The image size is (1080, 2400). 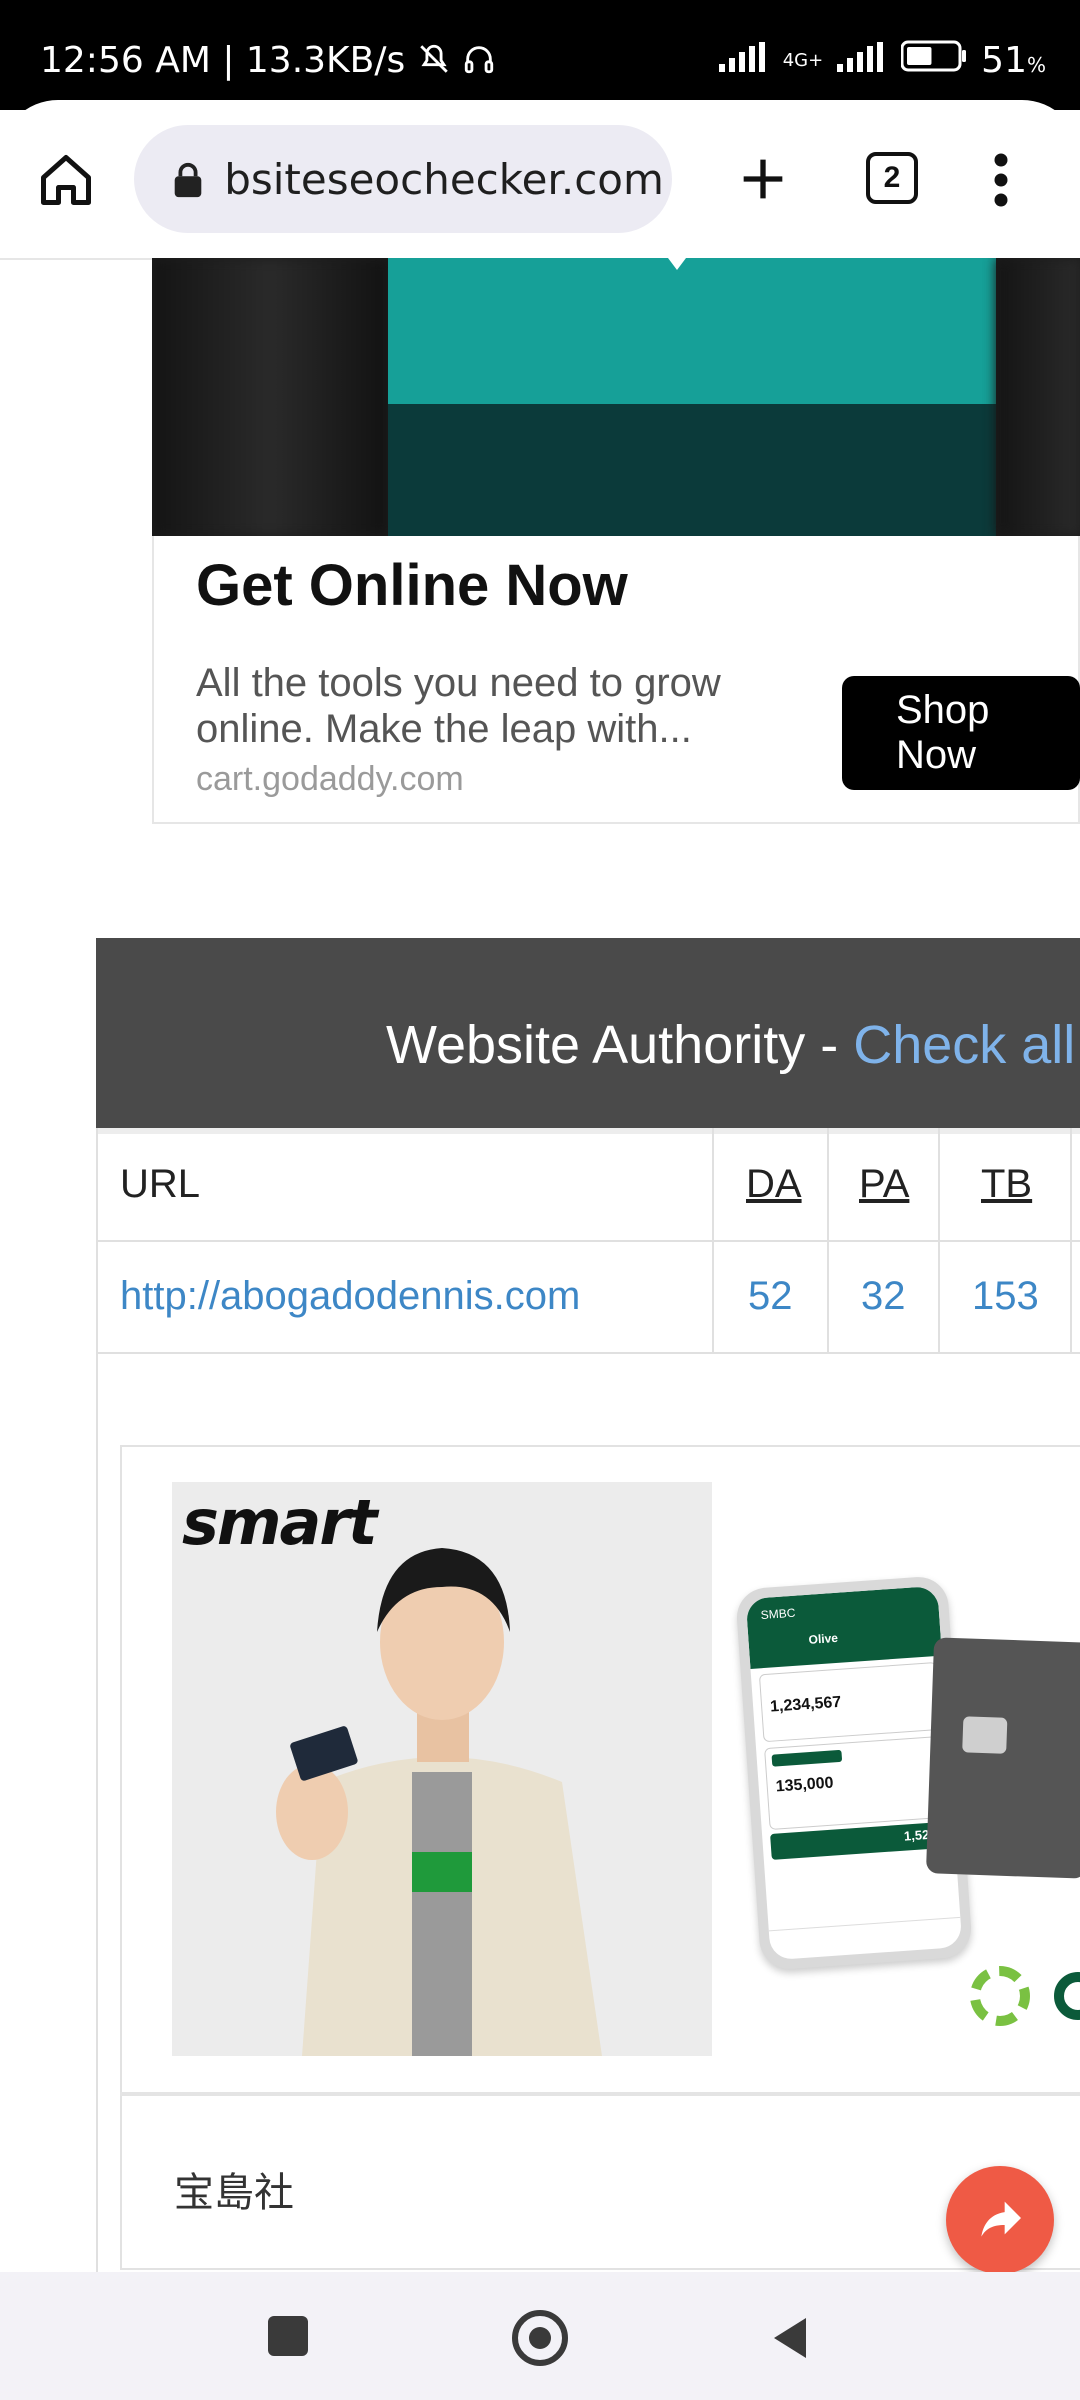 I want to click on column-header-da: DA, so click(x=774, y=1184).